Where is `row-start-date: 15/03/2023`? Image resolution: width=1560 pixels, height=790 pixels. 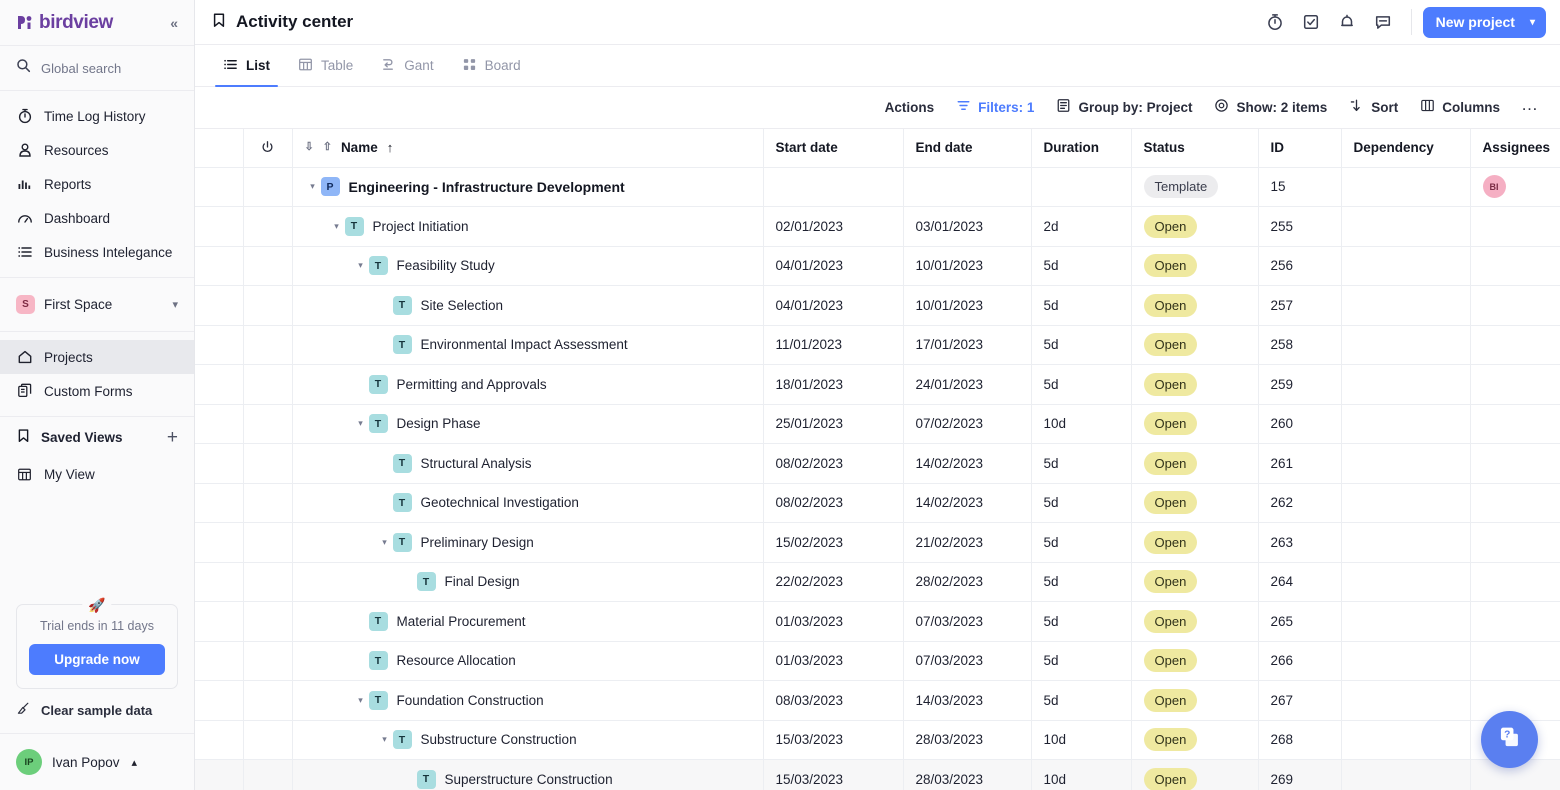 row-start-date: 15/03/2023 is located at coordinates (833, 740).